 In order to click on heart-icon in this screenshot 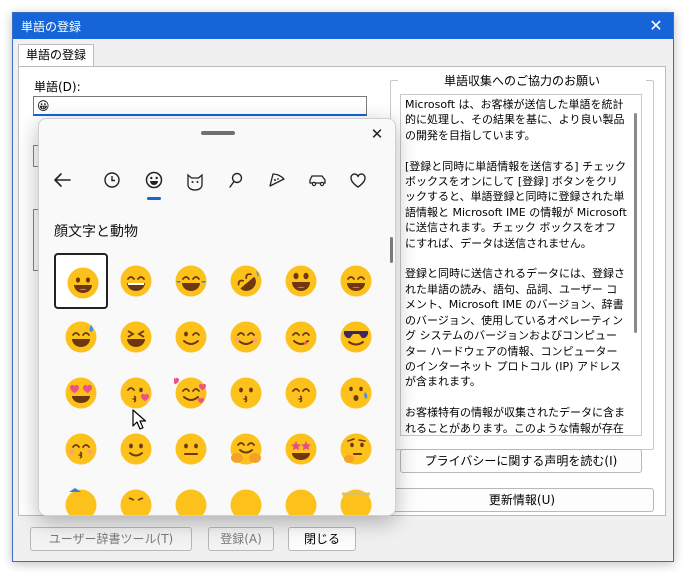, I will do `click(358, 180)`.